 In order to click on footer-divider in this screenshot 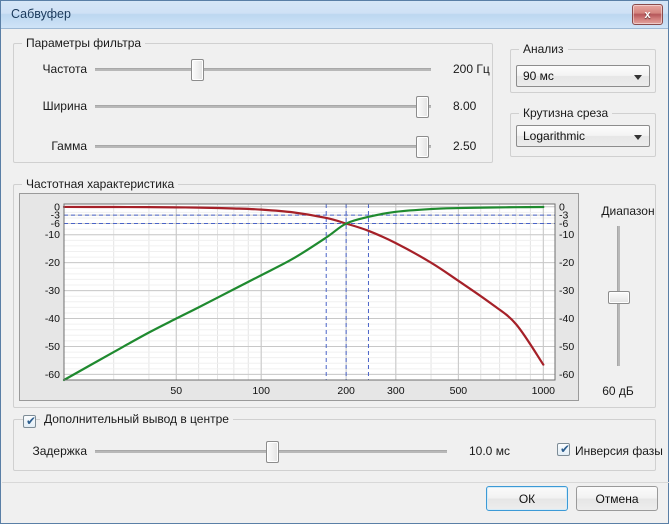, I will do `click(335, 482)`.